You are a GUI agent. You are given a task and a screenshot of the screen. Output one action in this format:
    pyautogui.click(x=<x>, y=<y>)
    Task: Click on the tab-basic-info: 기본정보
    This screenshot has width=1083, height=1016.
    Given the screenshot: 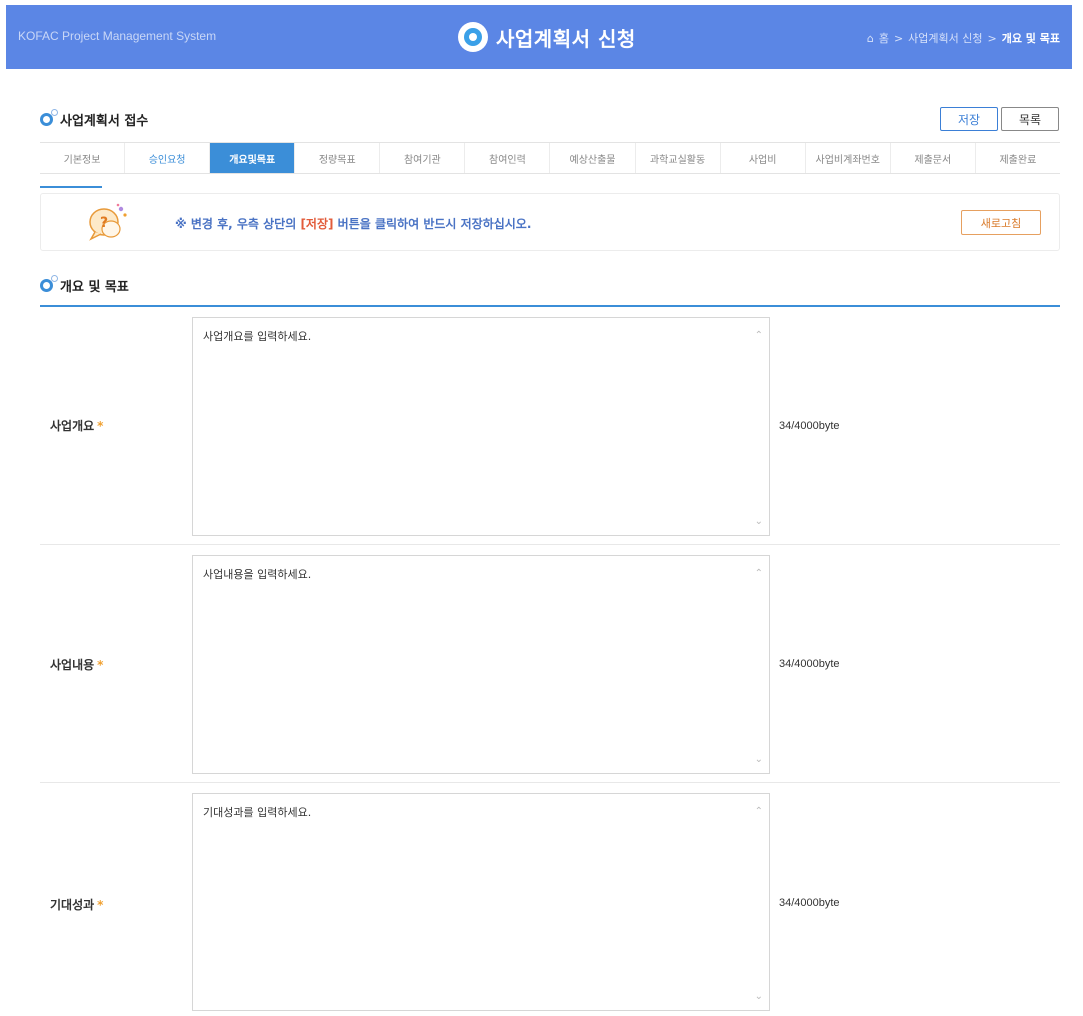 What is the action you would take?
    pyautogui.click(x=83, y=158)
    